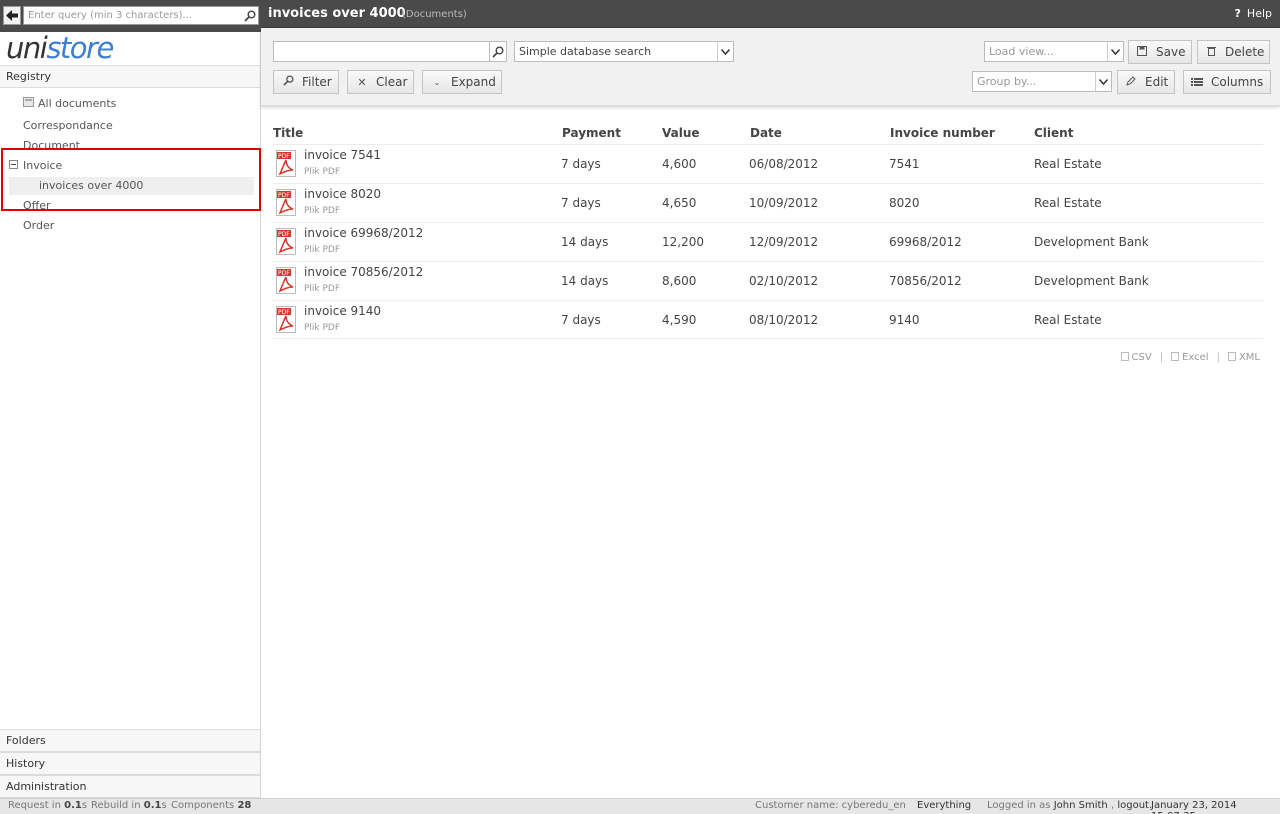  Describe the element at coordinates (585, 242) in the screenshot. I see `payment-cell: 14 days` at that location.